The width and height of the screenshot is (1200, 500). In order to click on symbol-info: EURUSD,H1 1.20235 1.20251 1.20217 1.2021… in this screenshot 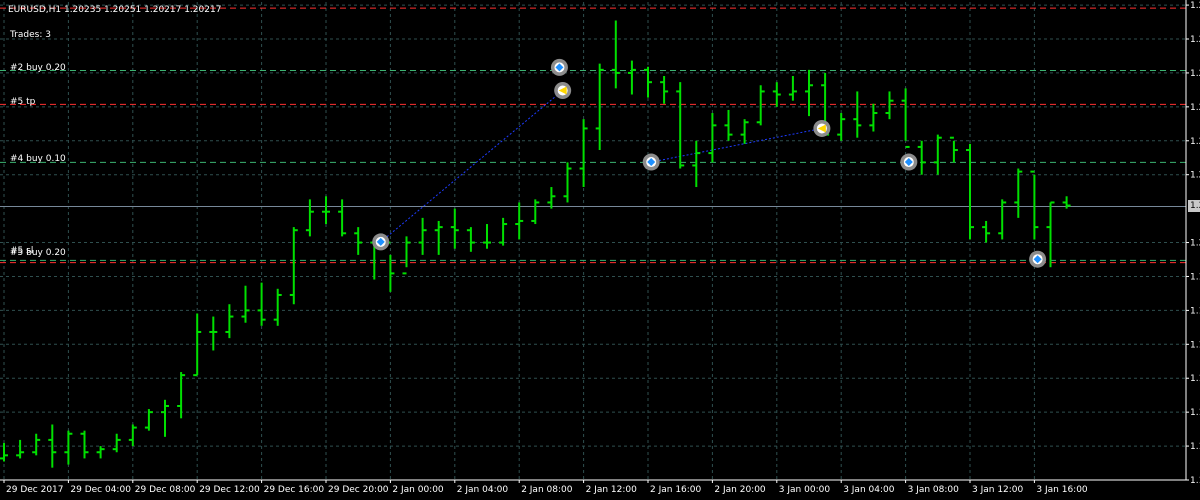, I will do `click(115, 10)`.